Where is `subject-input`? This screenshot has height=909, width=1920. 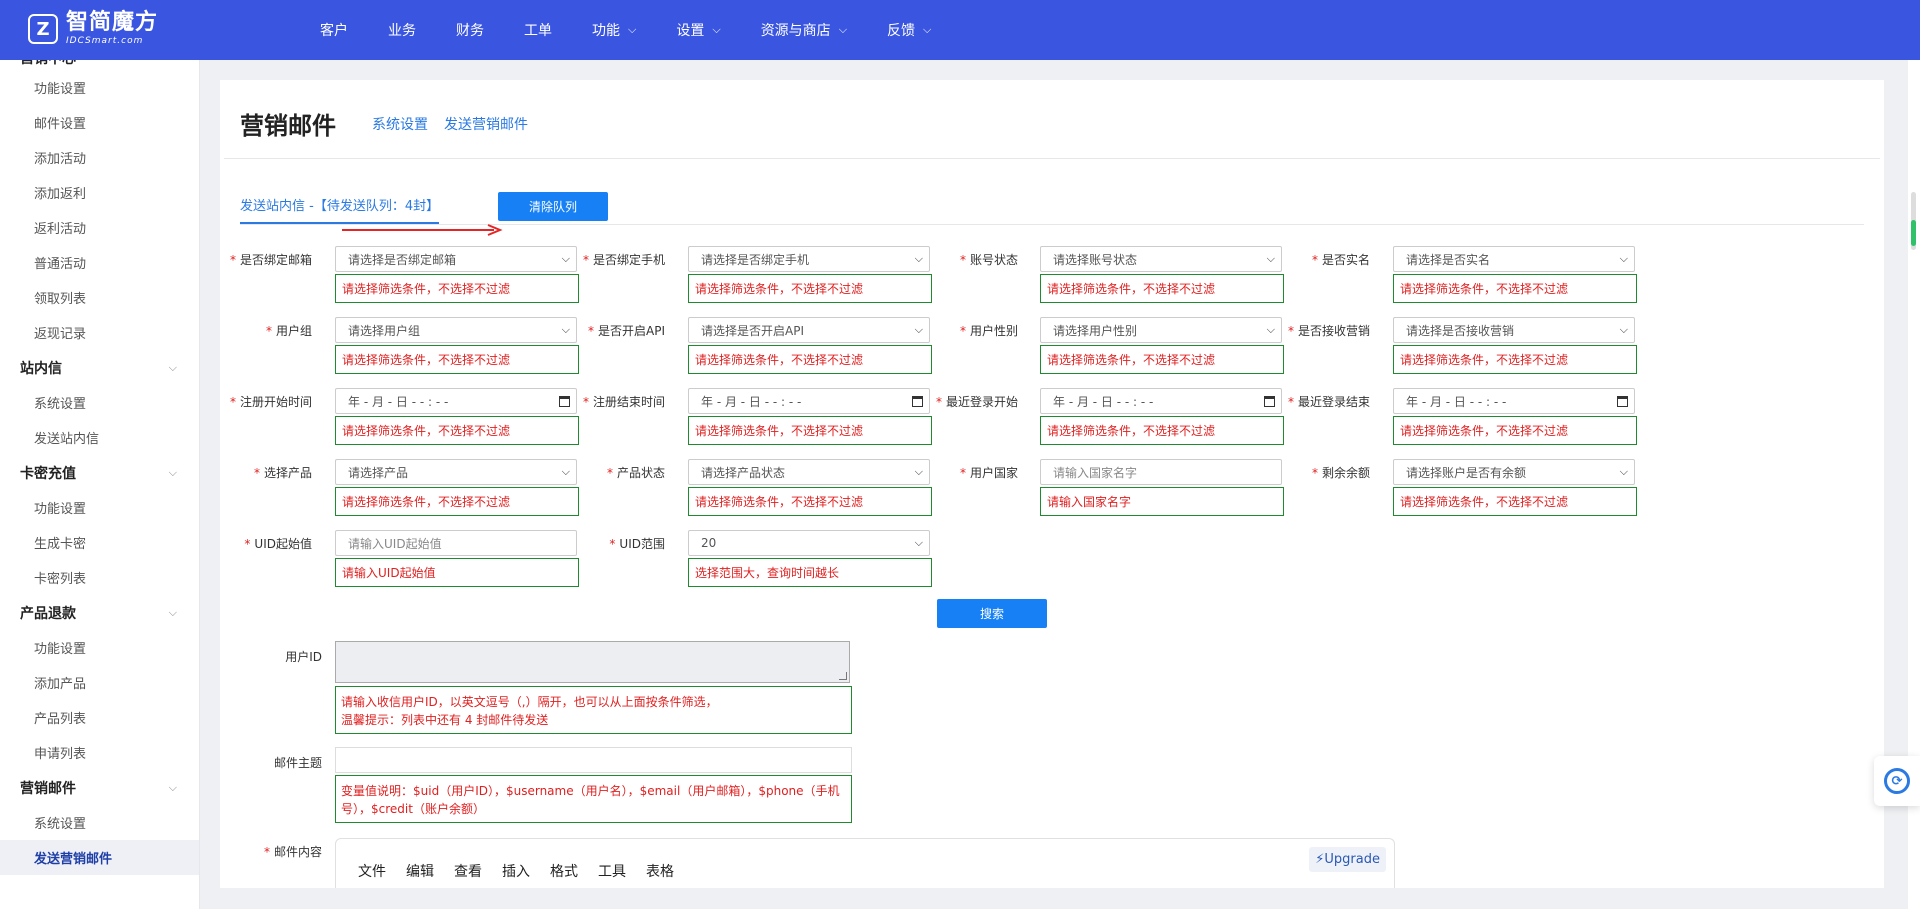
subject-input is located at coordinates (593, 760).